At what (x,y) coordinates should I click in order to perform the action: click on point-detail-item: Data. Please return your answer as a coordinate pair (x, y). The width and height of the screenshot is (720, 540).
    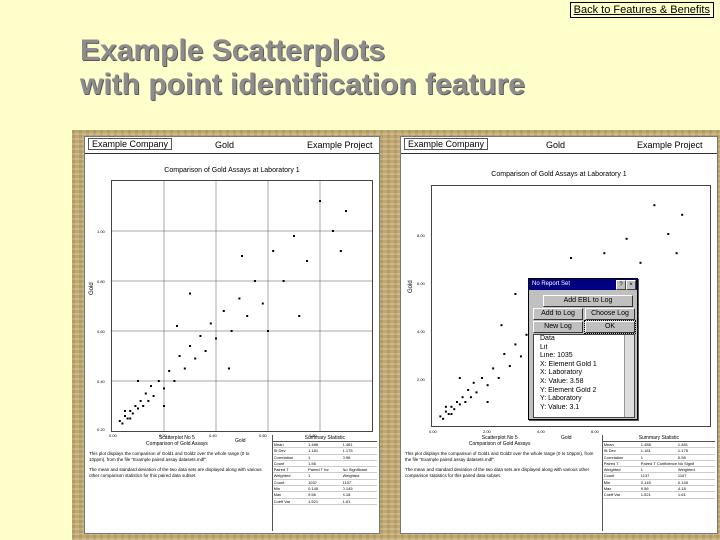
    Looking at the image, I should click on (585, 339).